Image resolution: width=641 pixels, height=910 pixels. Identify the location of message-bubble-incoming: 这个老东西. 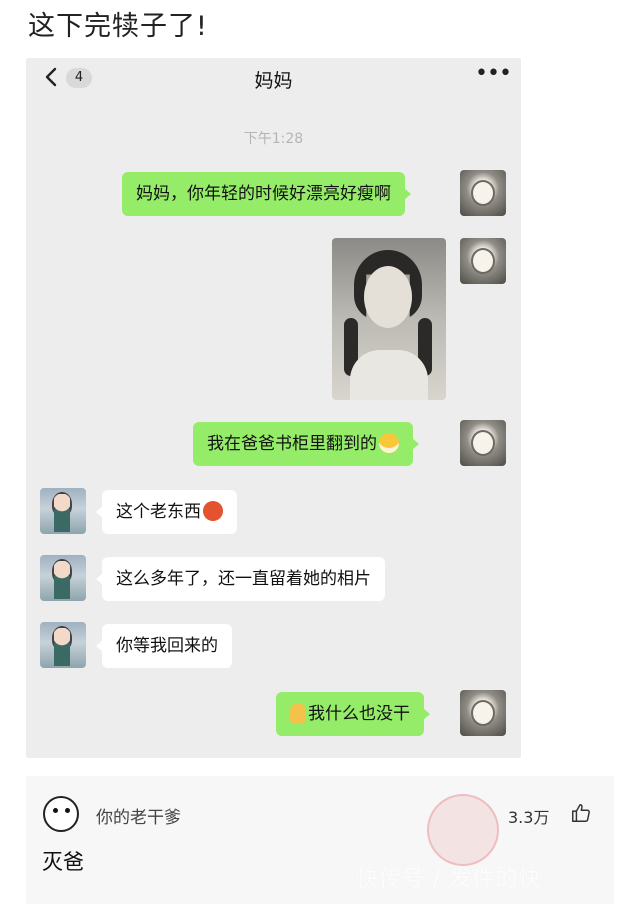
(166, 512).